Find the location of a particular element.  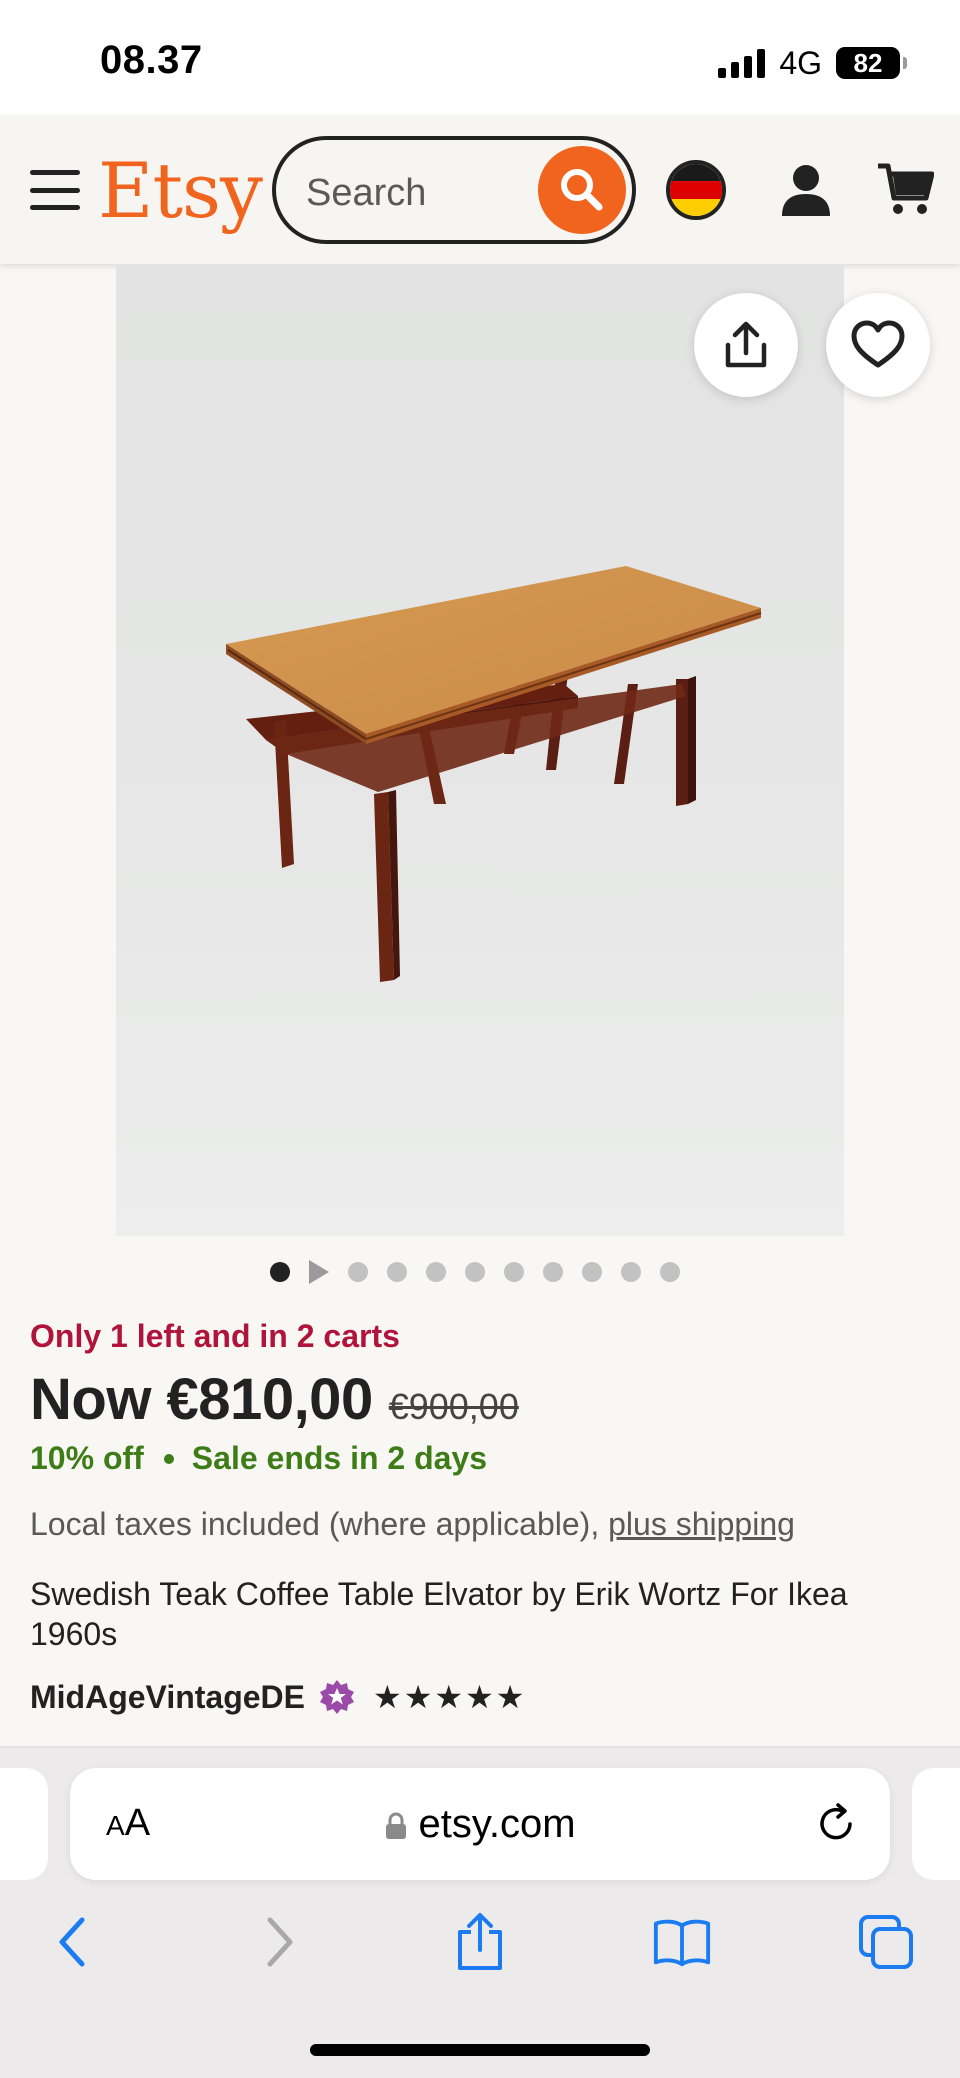

favorite-button is located at coordinates (878, 345).